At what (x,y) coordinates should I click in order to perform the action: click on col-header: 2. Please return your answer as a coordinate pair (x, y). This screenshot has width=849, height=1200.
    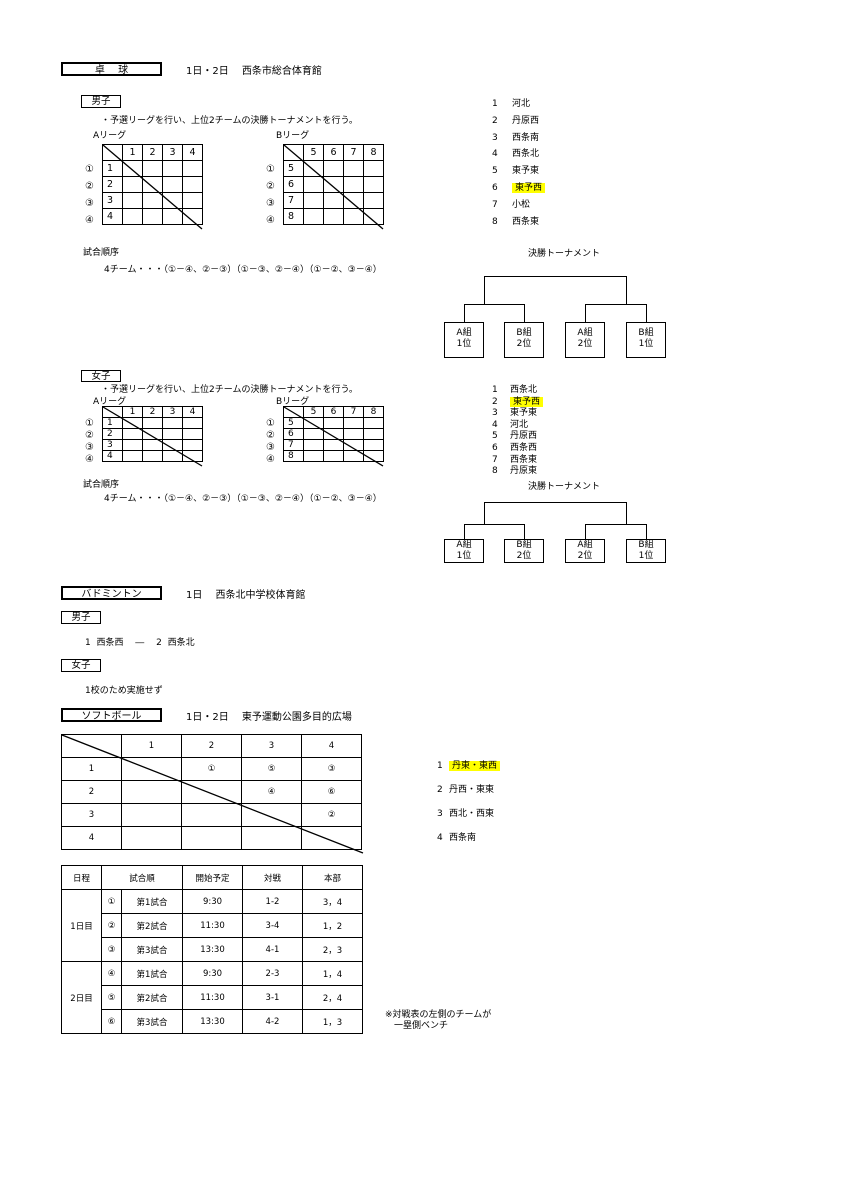
    Looking at the image, I should click on (211, 746).